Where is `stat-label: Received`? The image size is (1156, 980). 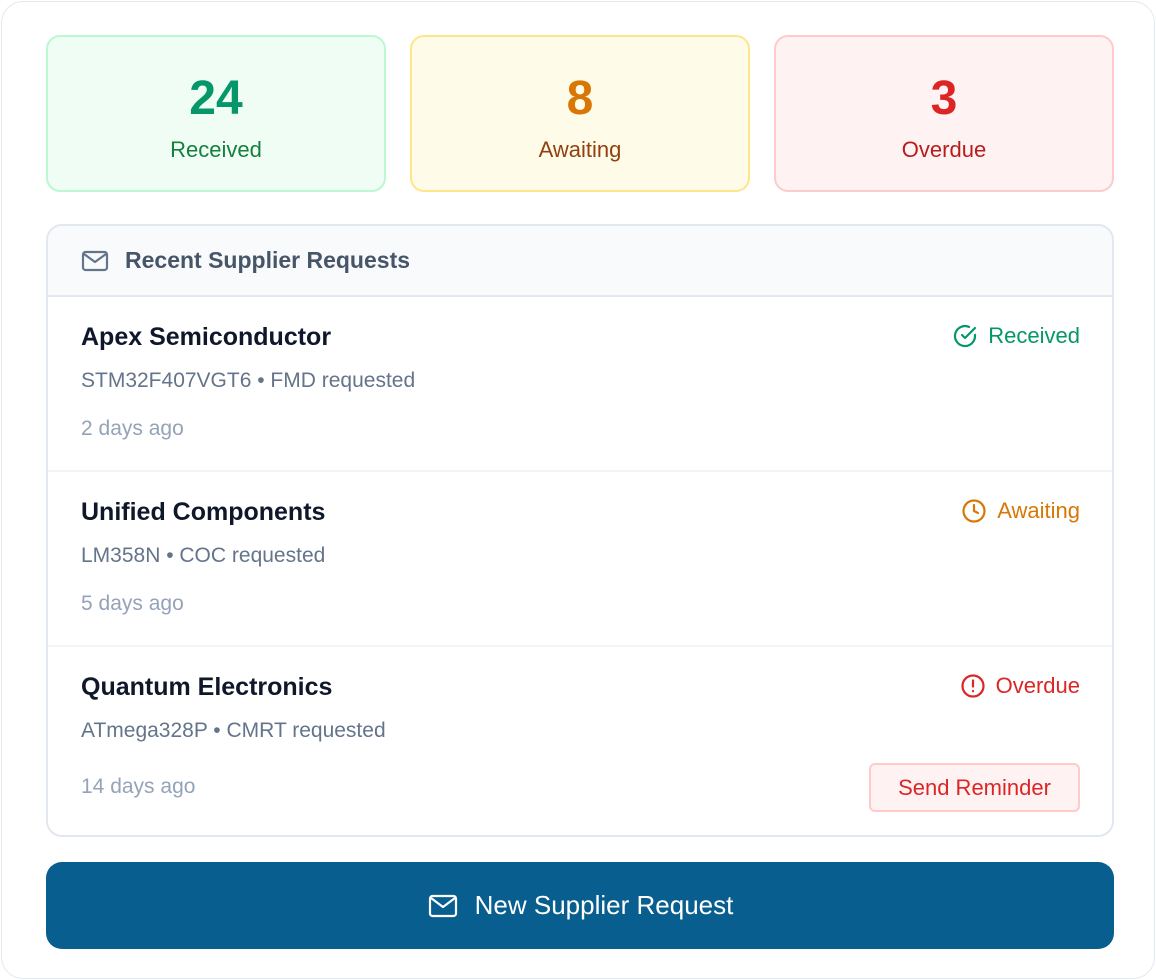
stat-label: Received is located at coordinates (216, 149).